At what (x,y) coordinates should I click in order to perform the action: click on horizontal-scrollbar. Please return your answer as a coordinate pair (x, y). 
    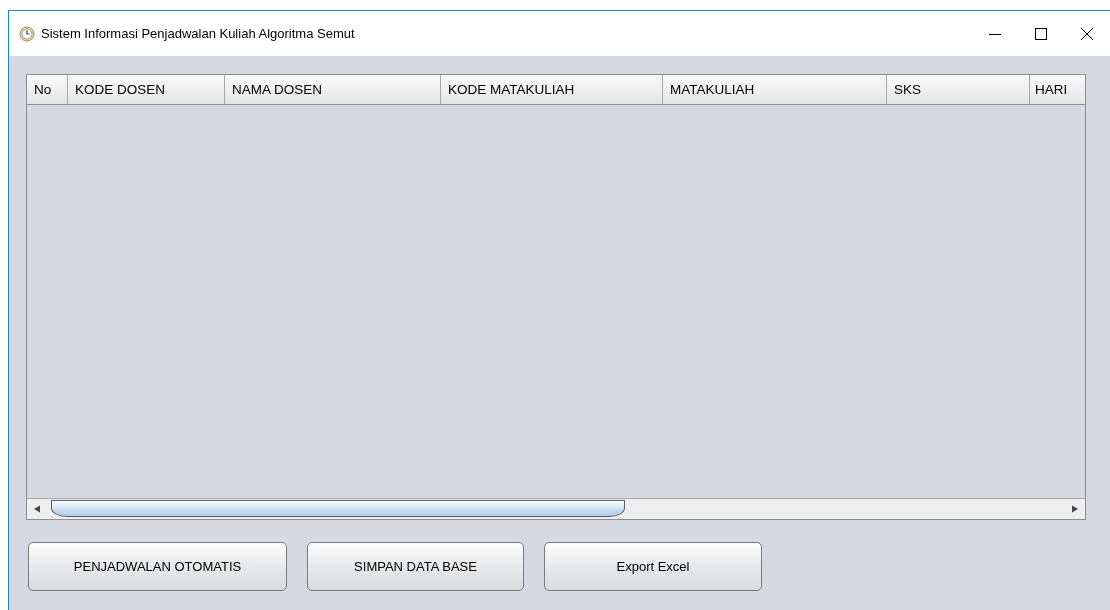
    Looking at the image, I should click on (556, 508).